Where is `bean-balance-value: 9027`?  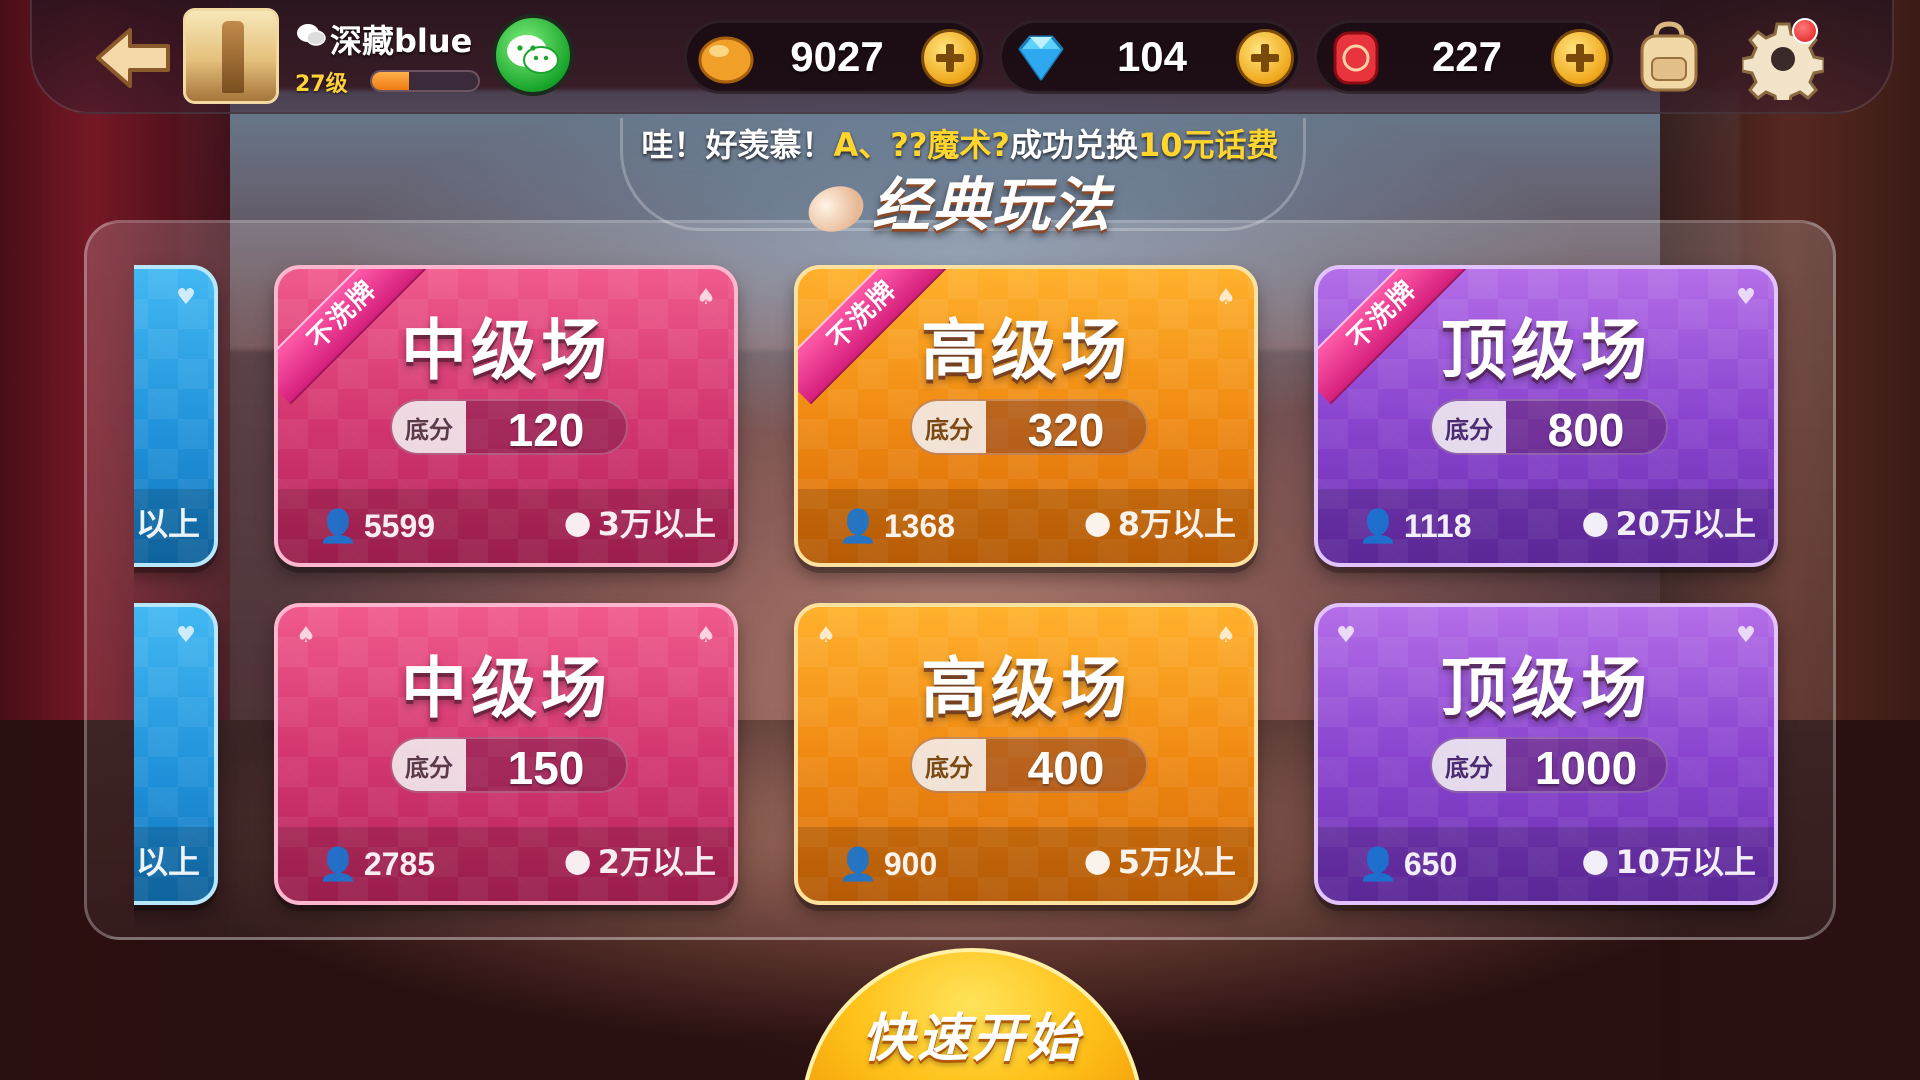 bean-balance-value: 9027 is located at coordinates (837, 56).